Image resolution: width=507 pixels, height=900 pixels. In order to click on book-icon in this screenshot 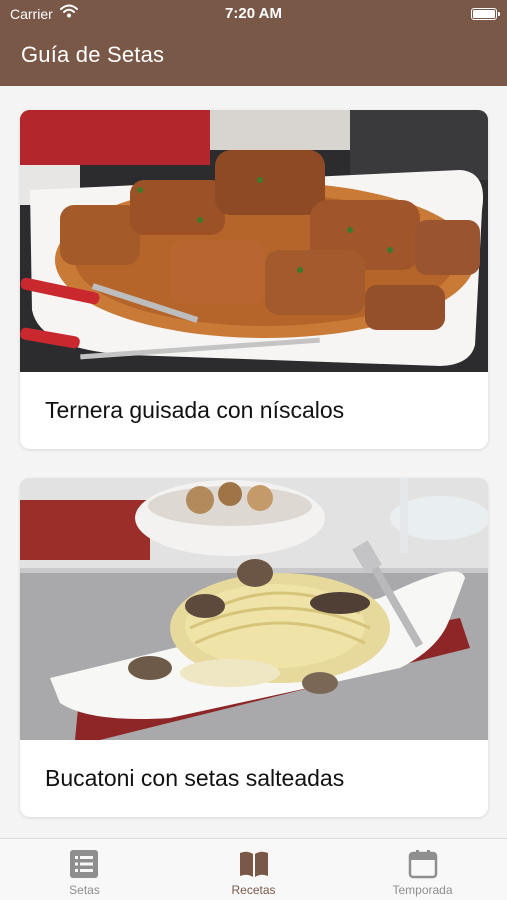, I will do `click(254, 866)`.